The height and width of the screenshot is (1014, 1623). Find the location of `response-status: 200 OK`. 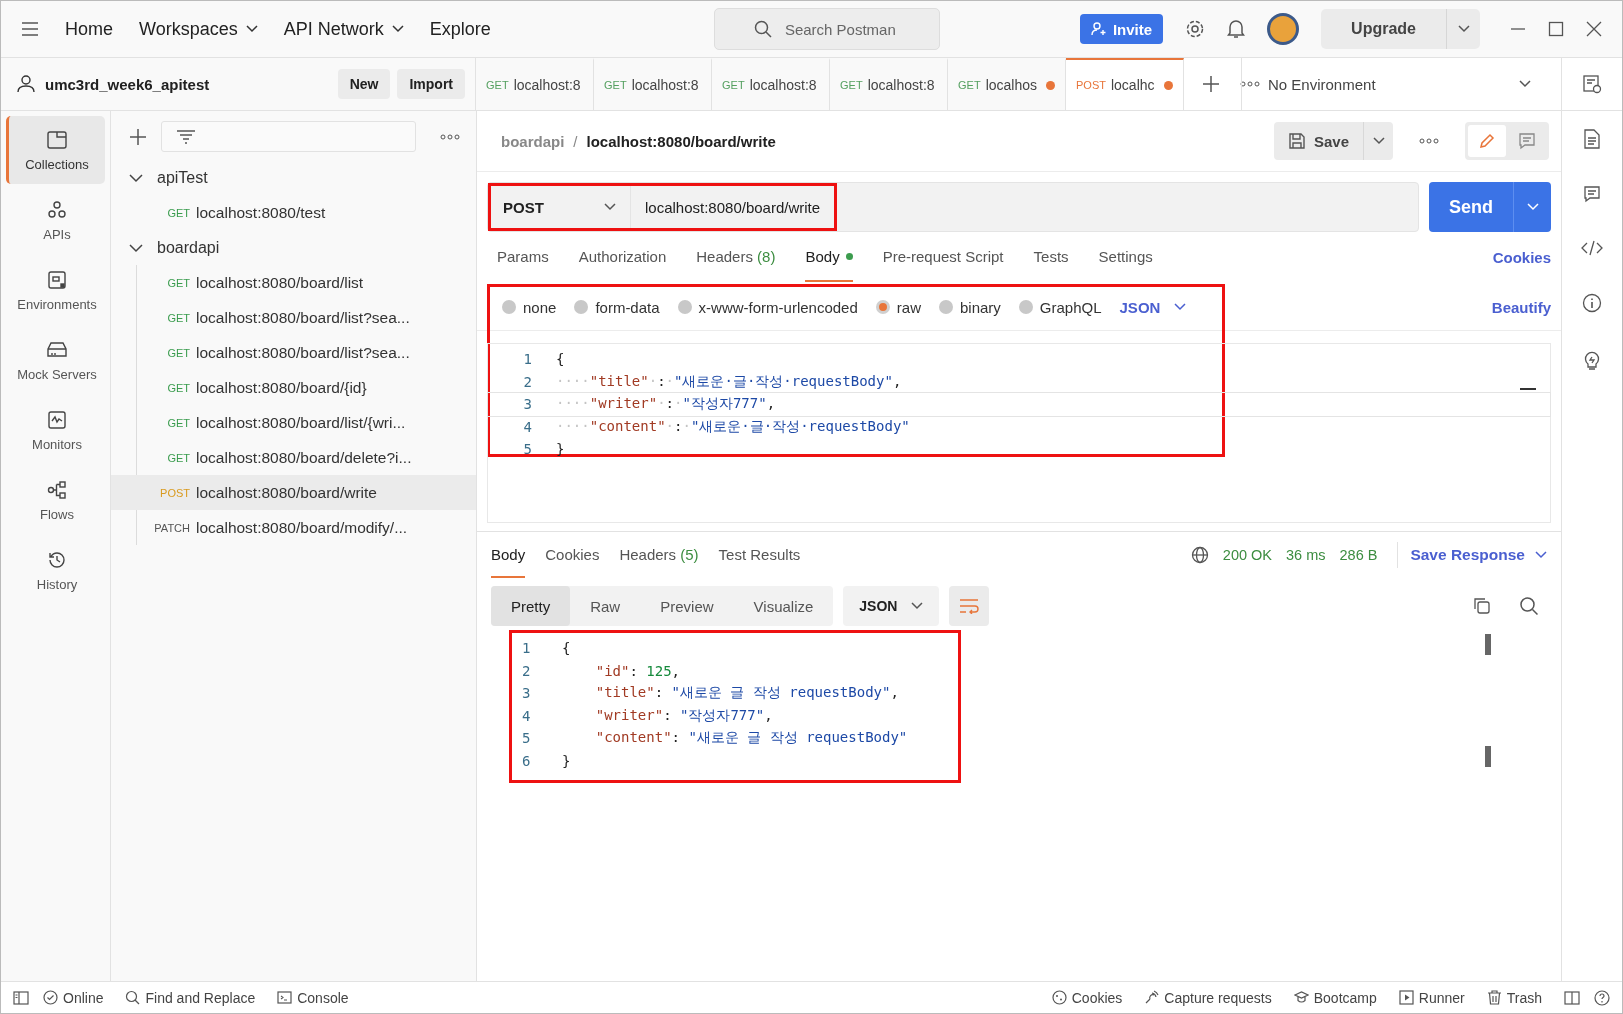

response-status: 200 OK is located at coordinates (1247, 555).